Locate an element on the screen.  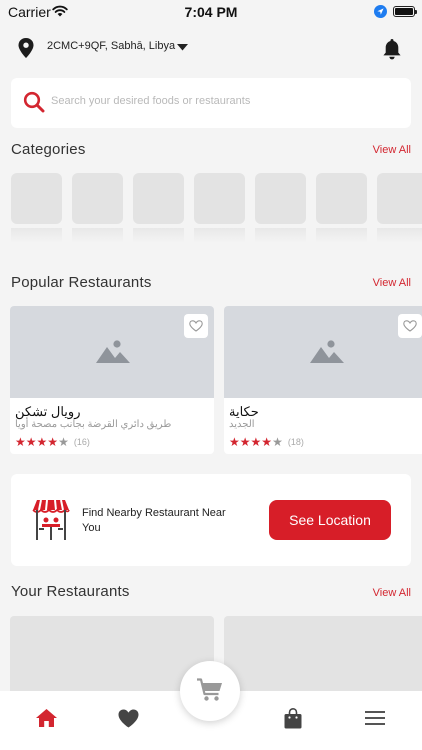
restaurant-table-icon is located at coordinates (51, 519).